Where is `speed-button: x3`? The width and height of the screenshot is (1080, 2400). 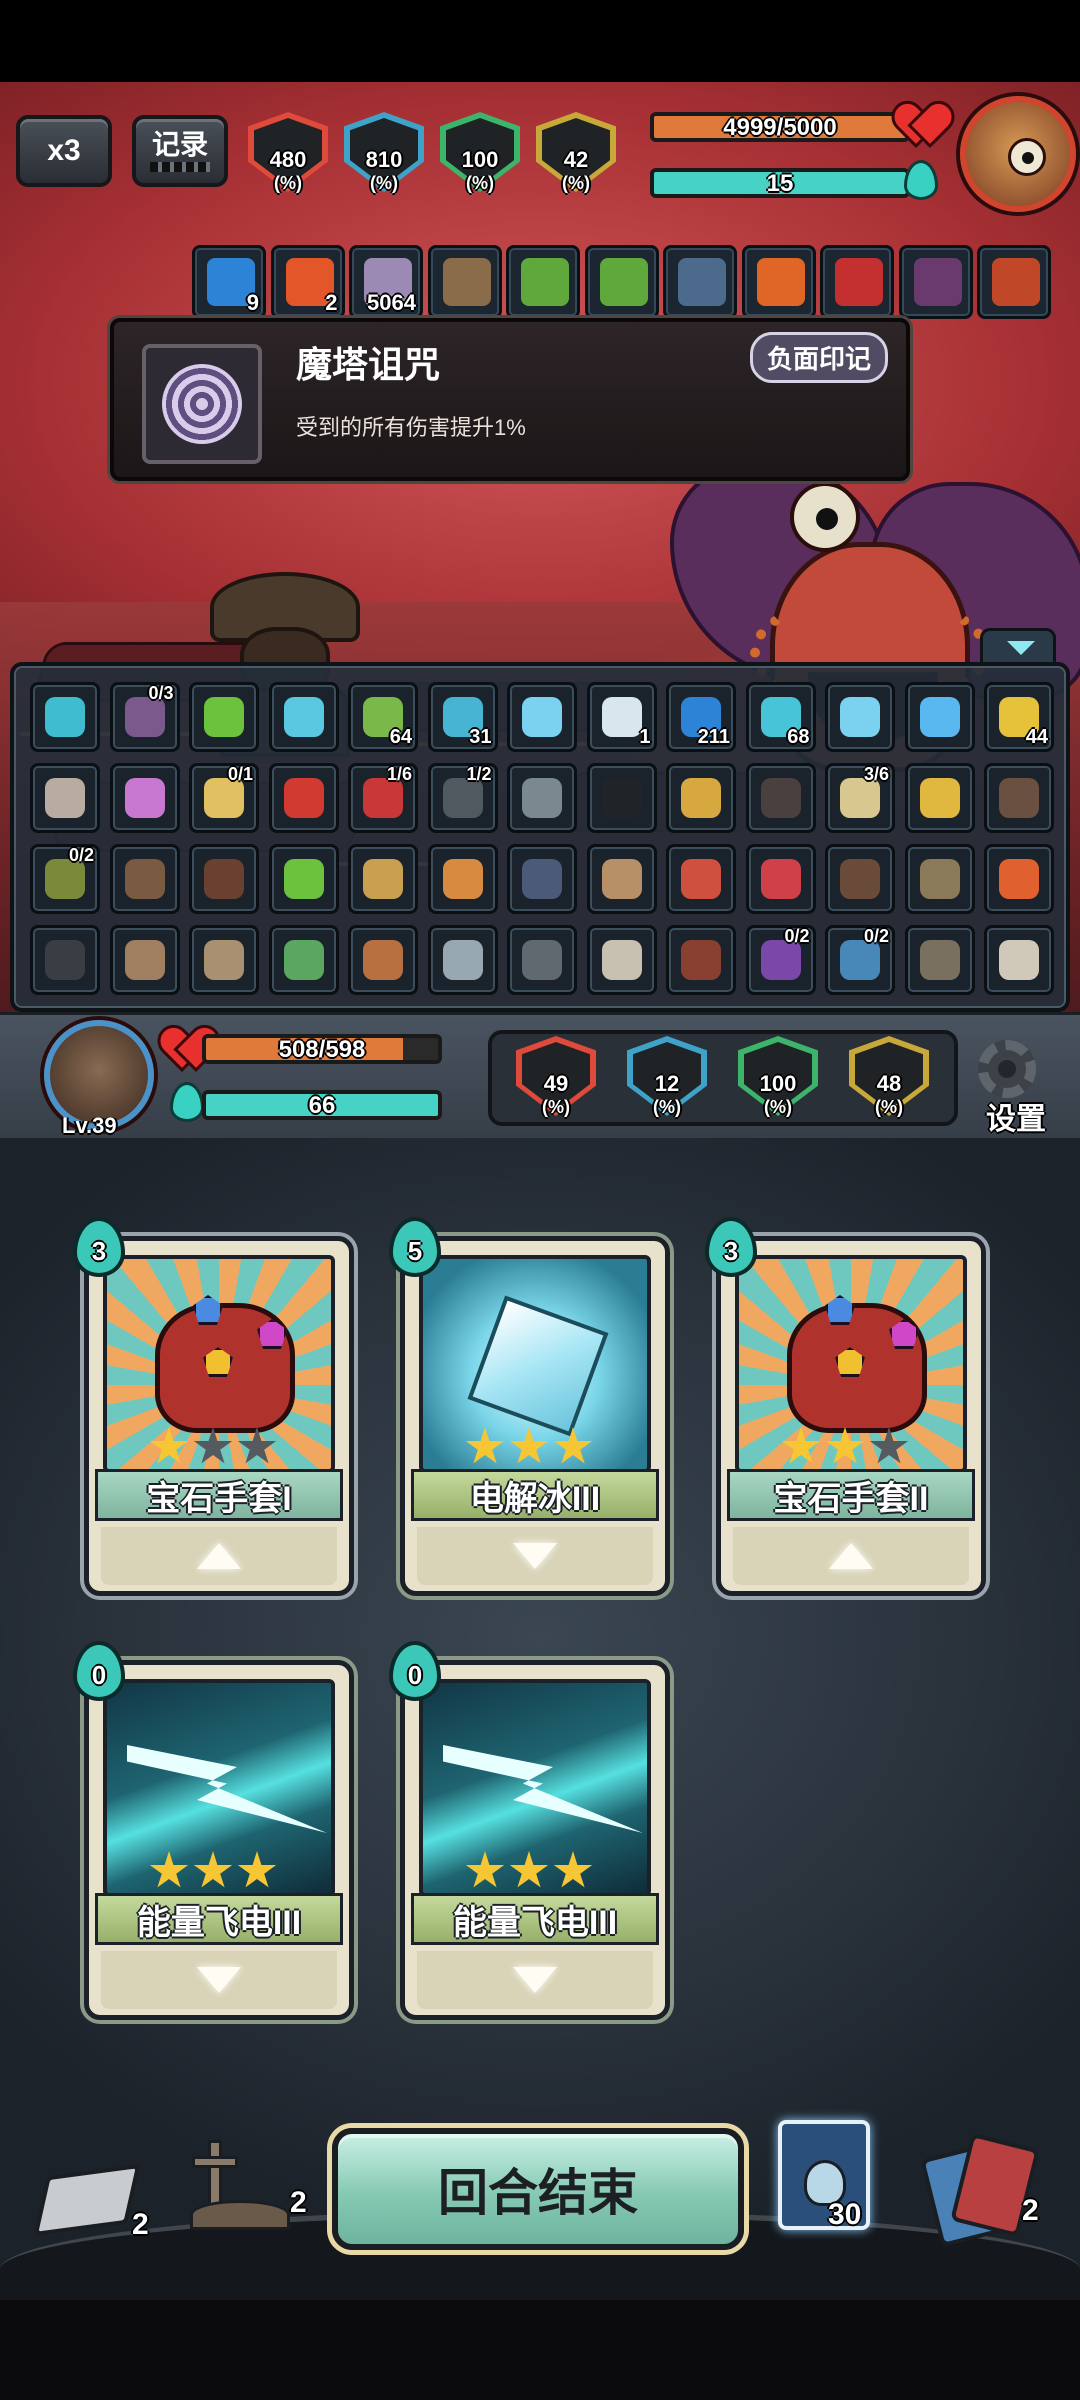 speed-button: x3 is located at coordinates (64, 151).